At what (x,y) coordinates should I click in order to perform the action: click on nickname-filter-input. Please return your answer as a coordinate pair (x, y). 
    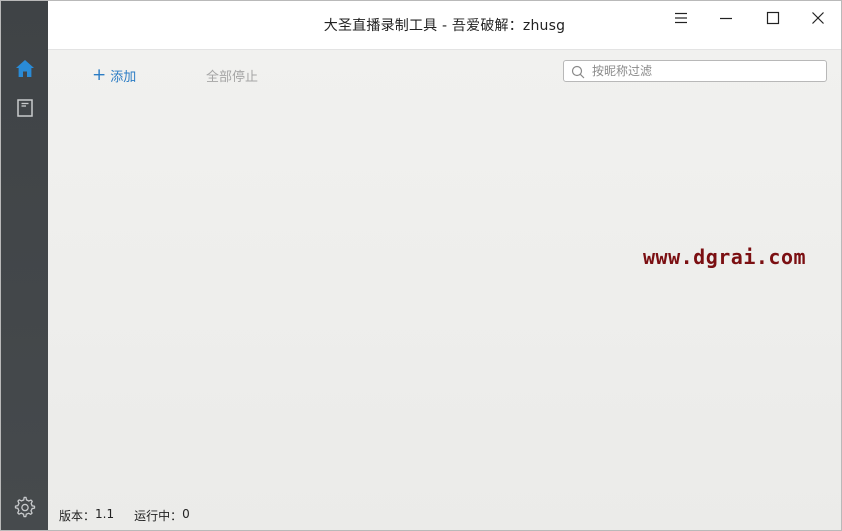
    Looking at the image, I should click on (706, 71).